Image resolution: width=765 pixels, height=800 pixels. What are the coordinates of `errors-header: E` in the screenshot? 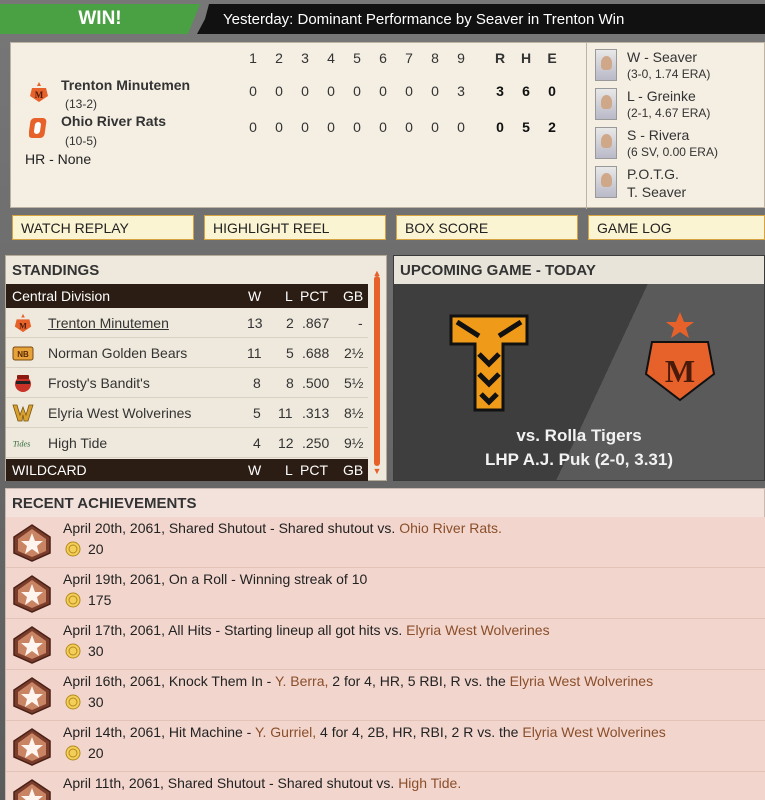 It's located at (552, 58).